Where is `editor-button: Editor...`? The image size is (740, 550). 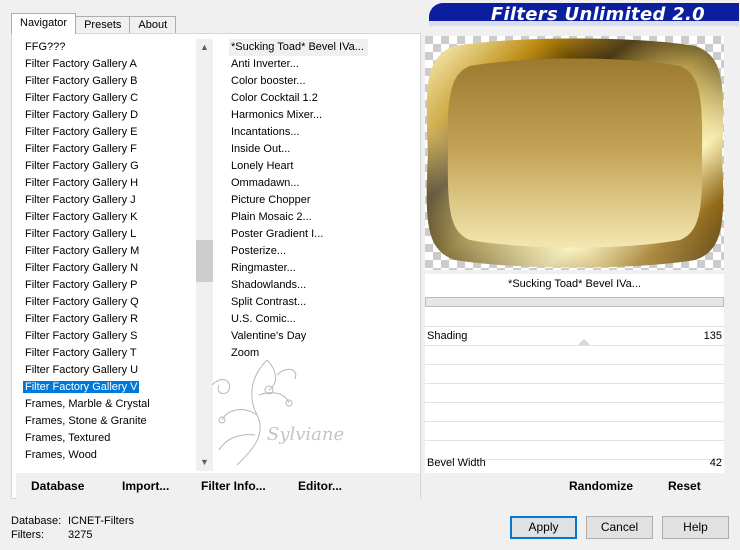
editor-button: Editor... is located at coordinates (320, 486).